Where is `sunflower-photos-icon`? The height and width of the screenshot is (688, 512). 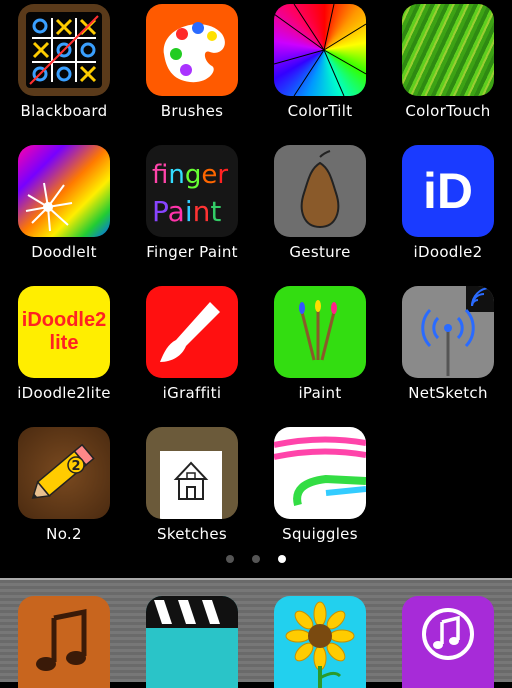 sunflower-photos-icon is located at coordinates (320, 642).